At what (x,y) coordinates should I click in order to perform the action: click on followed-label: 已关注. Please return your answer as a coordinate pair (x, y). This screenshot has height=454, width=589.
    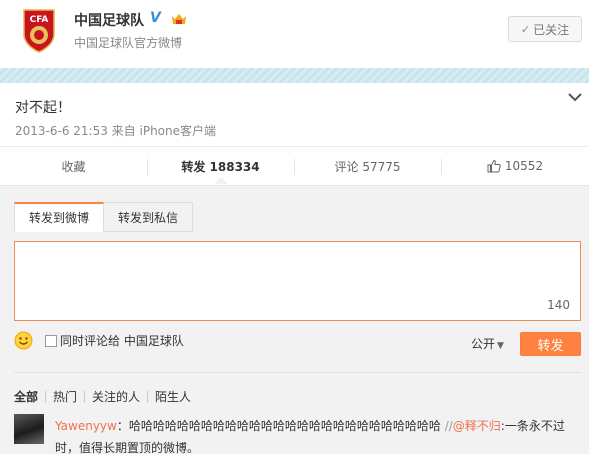
    Looking at the image, I should click on (551, 29).